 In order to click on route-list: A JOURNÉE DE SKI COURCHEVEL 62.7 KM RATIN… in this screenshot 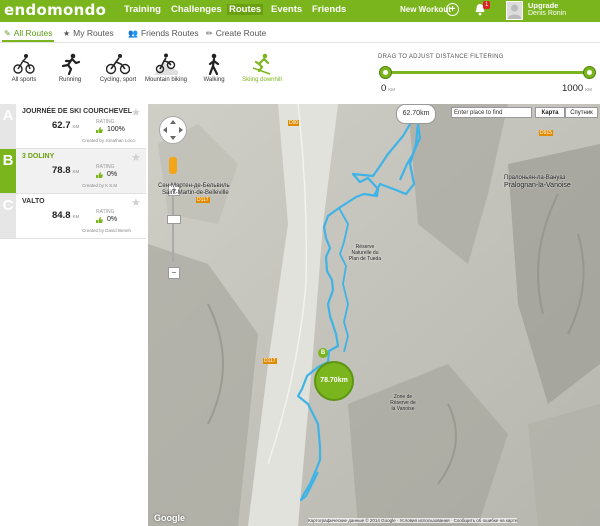, I will do `click(73, 171)`.